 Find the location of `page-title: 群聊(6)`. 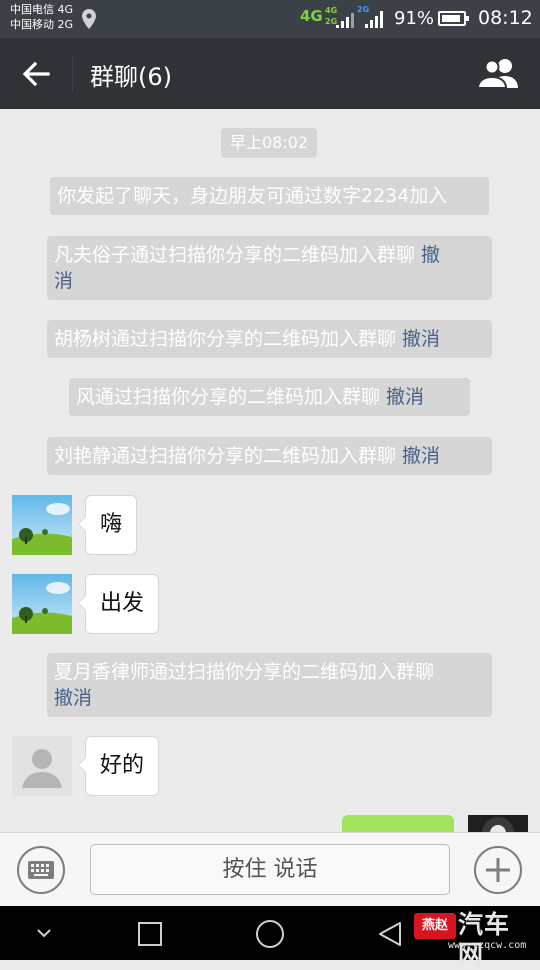

page-title: 群聊(6) is located at coordinates (131, 77).